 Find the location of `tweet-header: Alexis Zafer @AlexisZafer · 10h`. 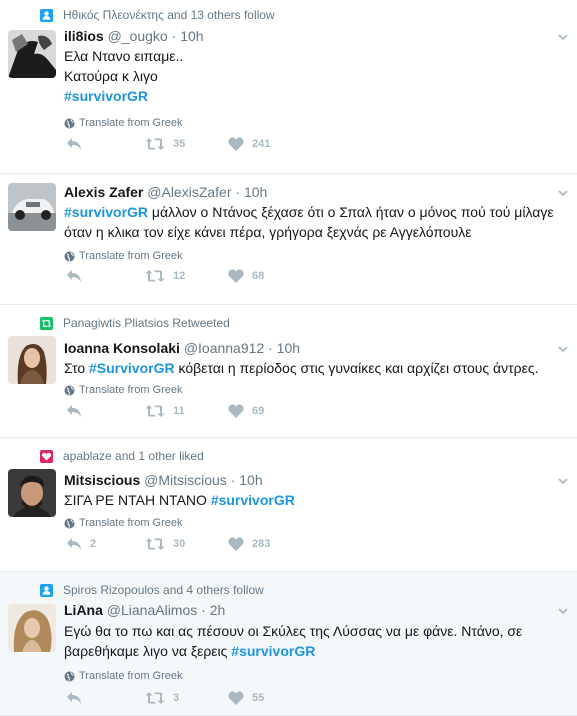

tweet-header: Alexis Zafer @AlexisZafer · 10h is located at coordinates (315, 192).